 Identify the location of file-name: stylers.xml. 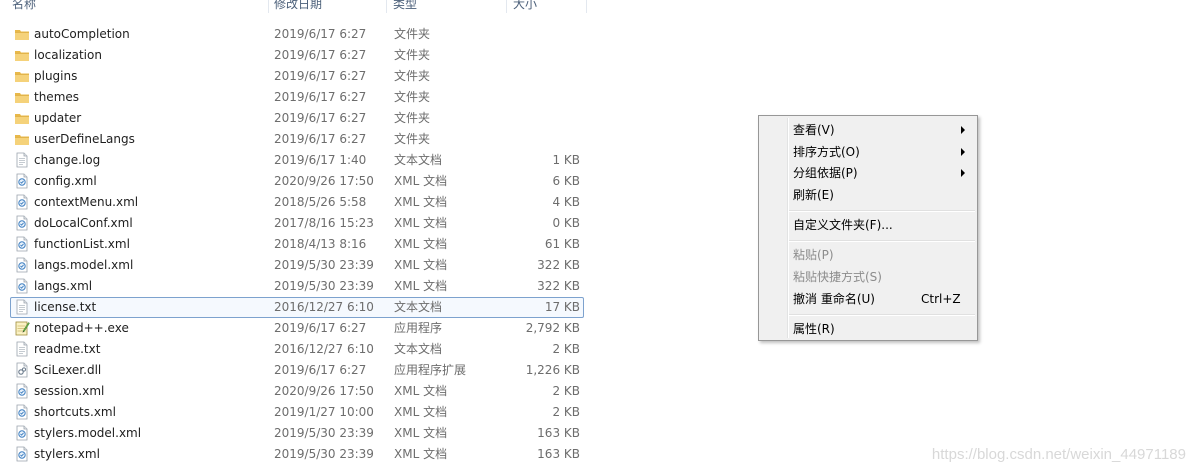
(67, 454).